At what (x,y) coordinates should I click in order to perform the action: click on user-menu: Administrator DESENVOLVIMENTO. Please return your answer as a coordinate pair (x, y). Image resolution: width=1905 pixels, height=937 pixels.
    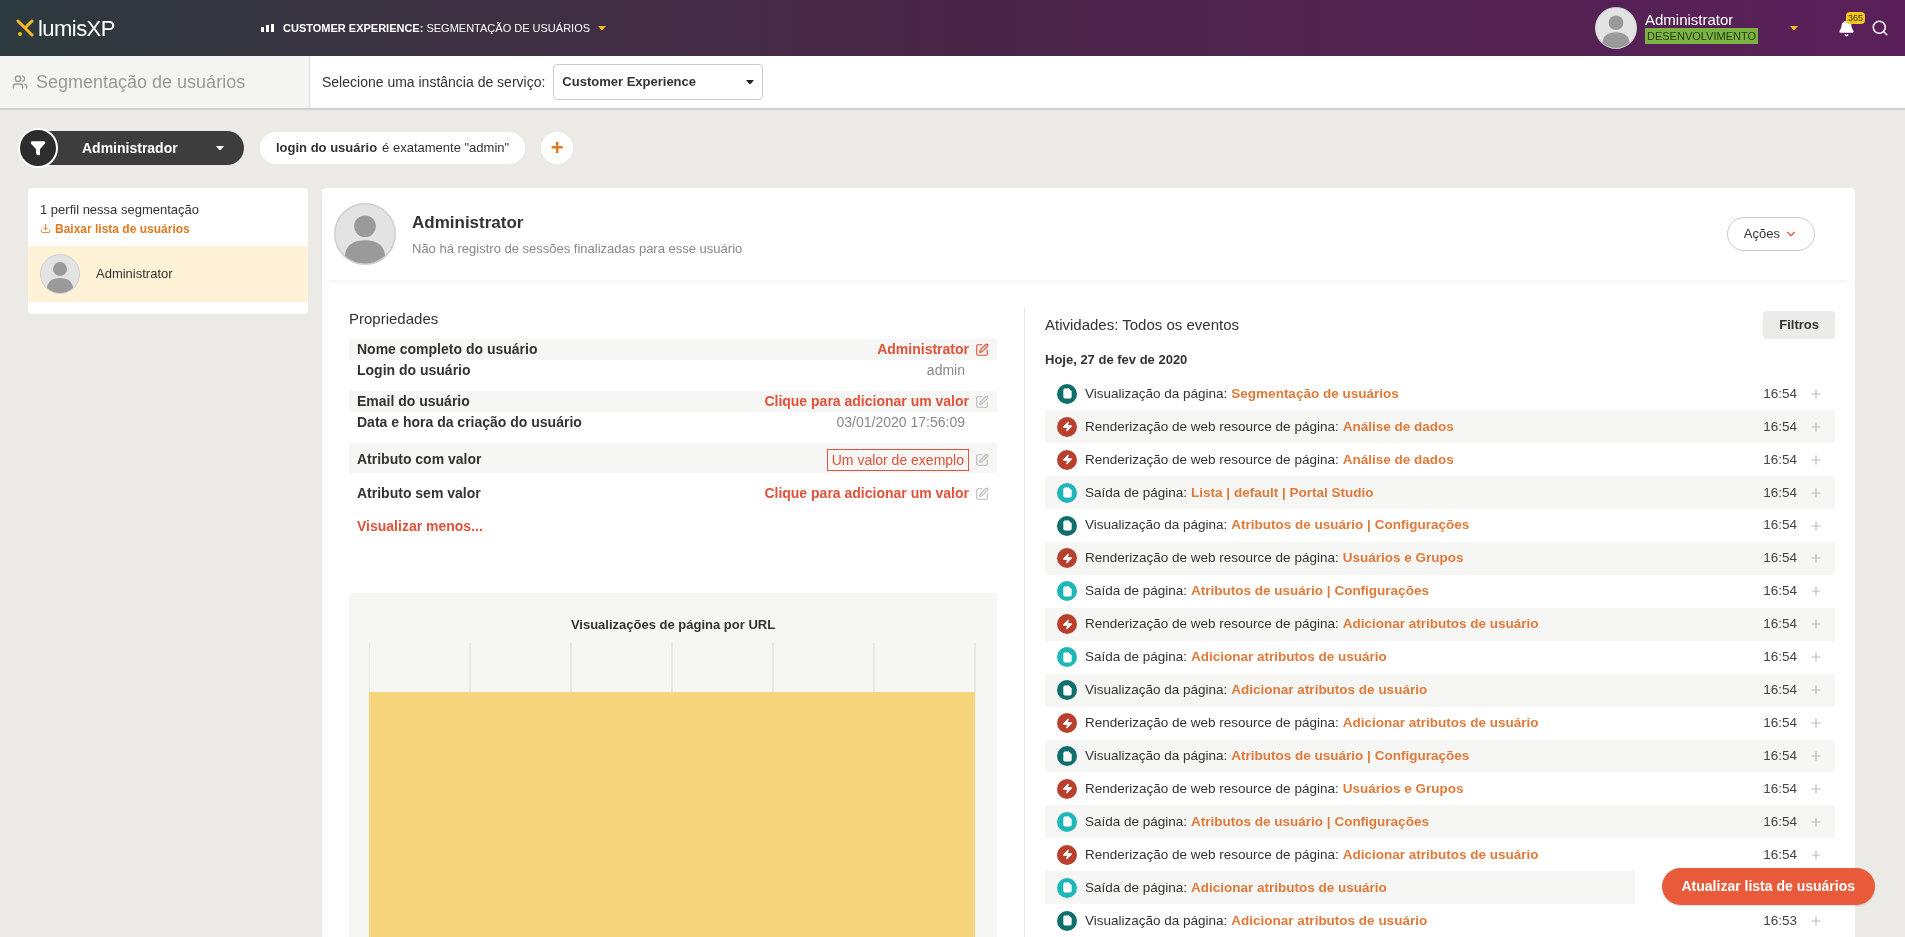
    Looking at the image, I should click on (1696, 28).